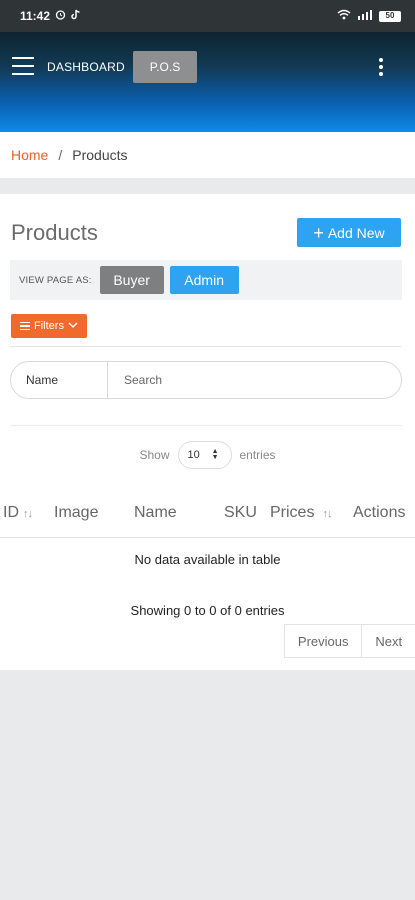  Describe the element at coordinates (207, 82) in the screenshot. I see `app-header: DASHBOARD P.O.S` at that location.